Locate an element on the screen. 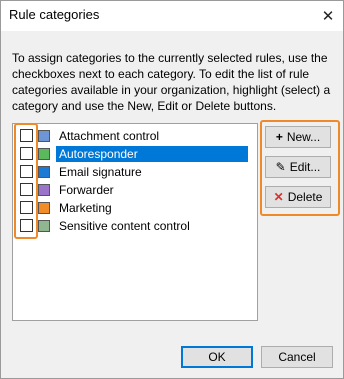  pencil-icon: ✎ is located at coordinates (280, 167).